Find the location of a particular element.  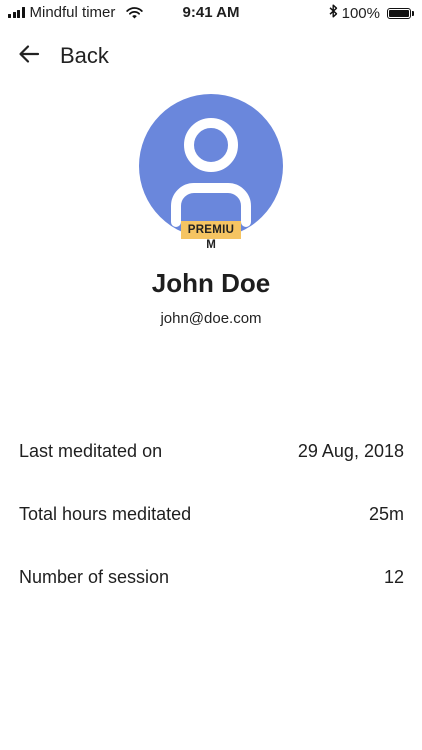

back-button: Back is located at coordinates (63, 56).